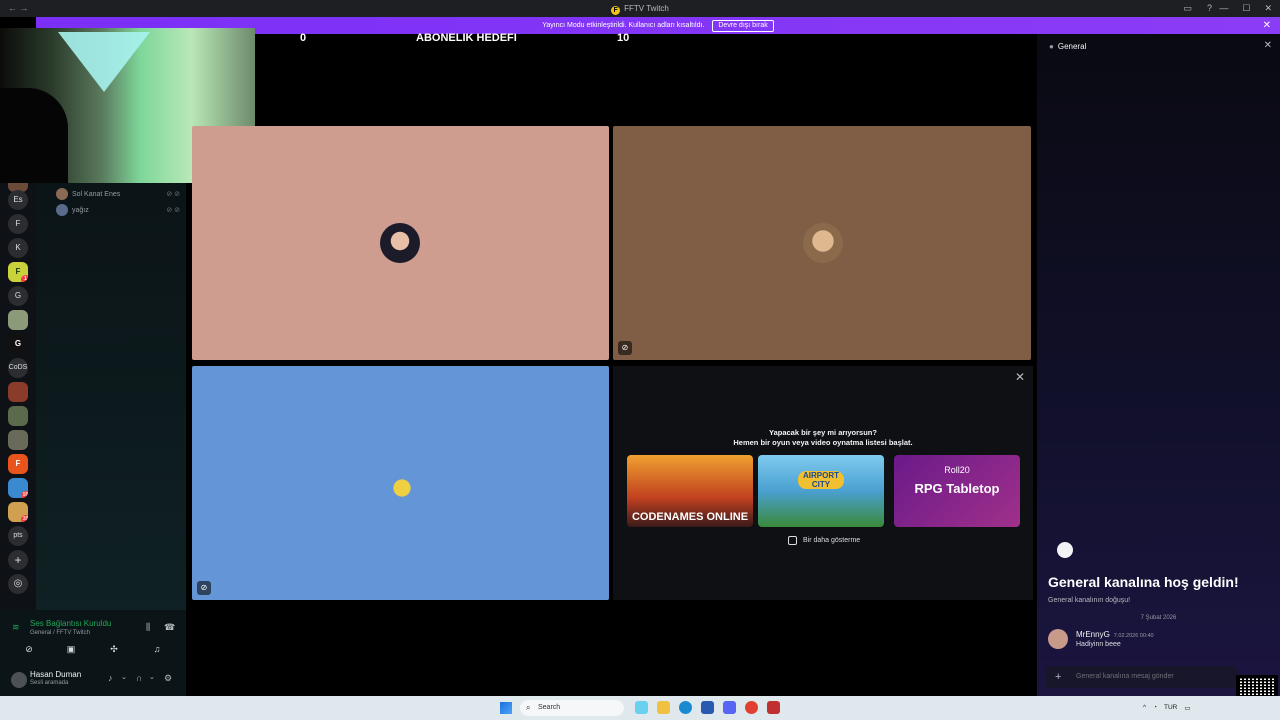 This screenshot has width=1280, height=720. I want to click on discover-icon: ◎, so click(18, 584).